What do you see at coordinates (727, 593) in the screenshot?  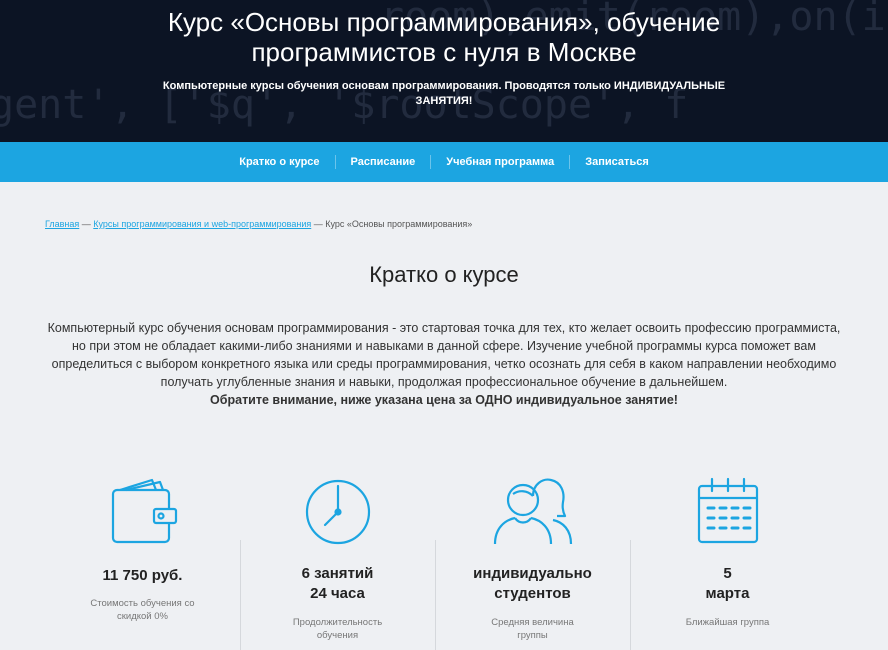 I see `feature-date-value: марта` at bounding box center [727, 593].